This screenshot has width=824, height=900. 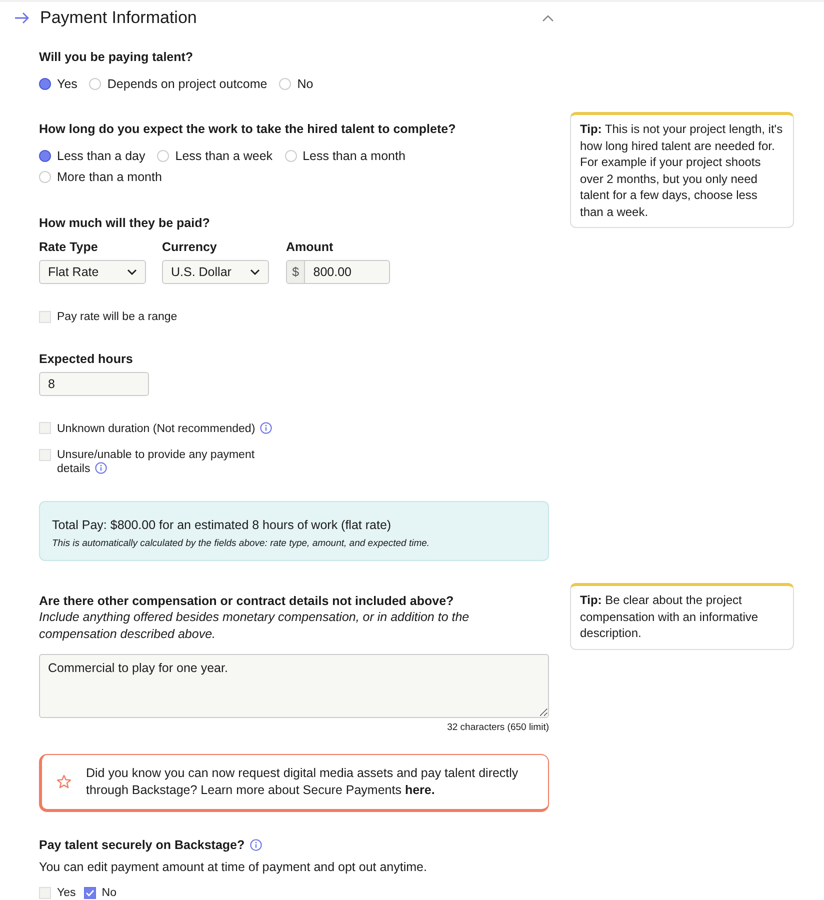 I want to click on section-title: Payment Information, so click(x=119, y=18).